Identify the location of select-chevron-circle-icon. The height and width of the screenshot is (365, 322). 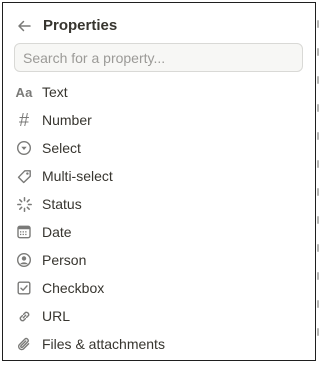
(24, 148).